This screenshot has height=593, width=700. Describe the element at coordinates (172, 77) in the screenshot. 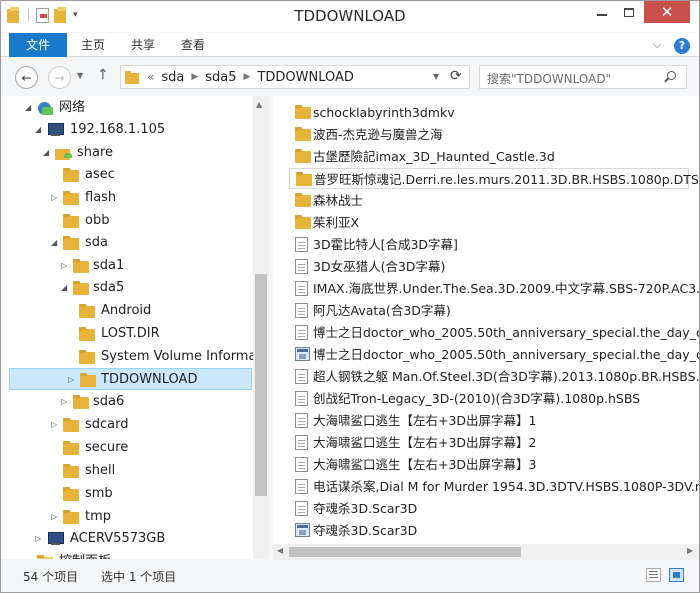

I see `breadcrumb-sda: sda` at that location.